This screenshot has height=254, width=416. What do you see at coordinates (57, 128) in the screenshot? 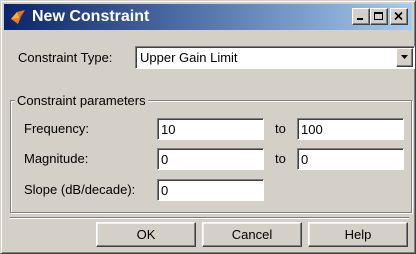
I see `frequency-label: Frequency:` at bounding box center [57, 128].